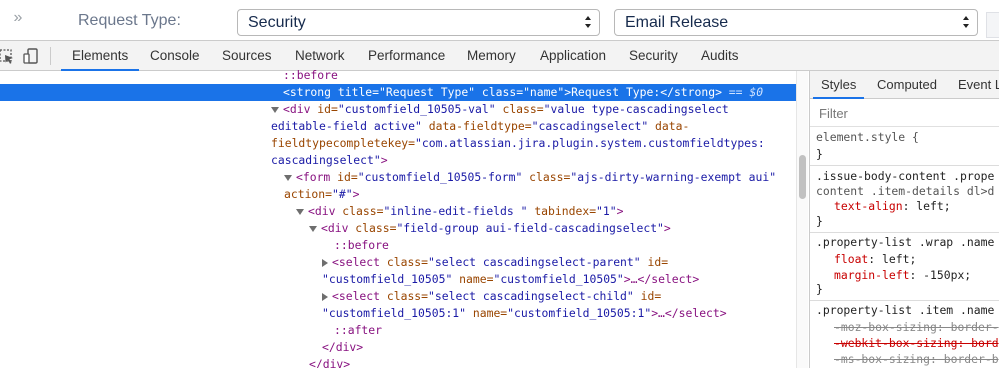 This screenshot has width=999, height=368. I want to click on tab-event-listeners: Event L, so click(978, 84).